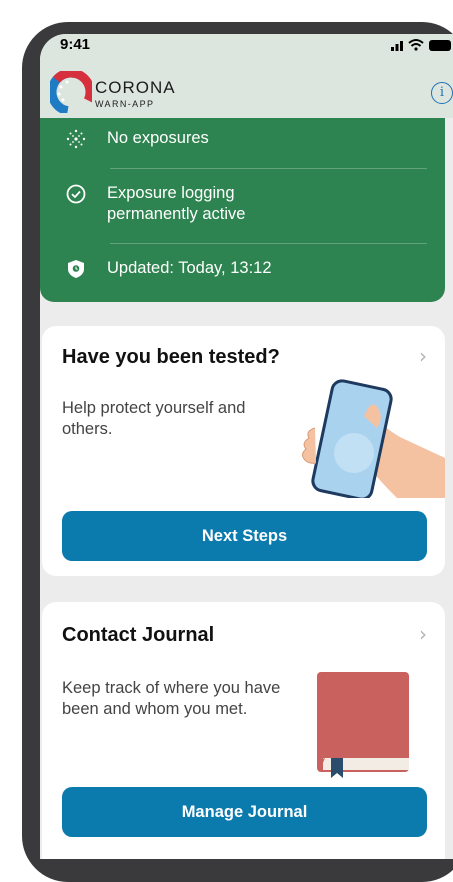 The image size is (453, 882). I want to click on brand-subtitle: WARN-APP, so click(125, 104).